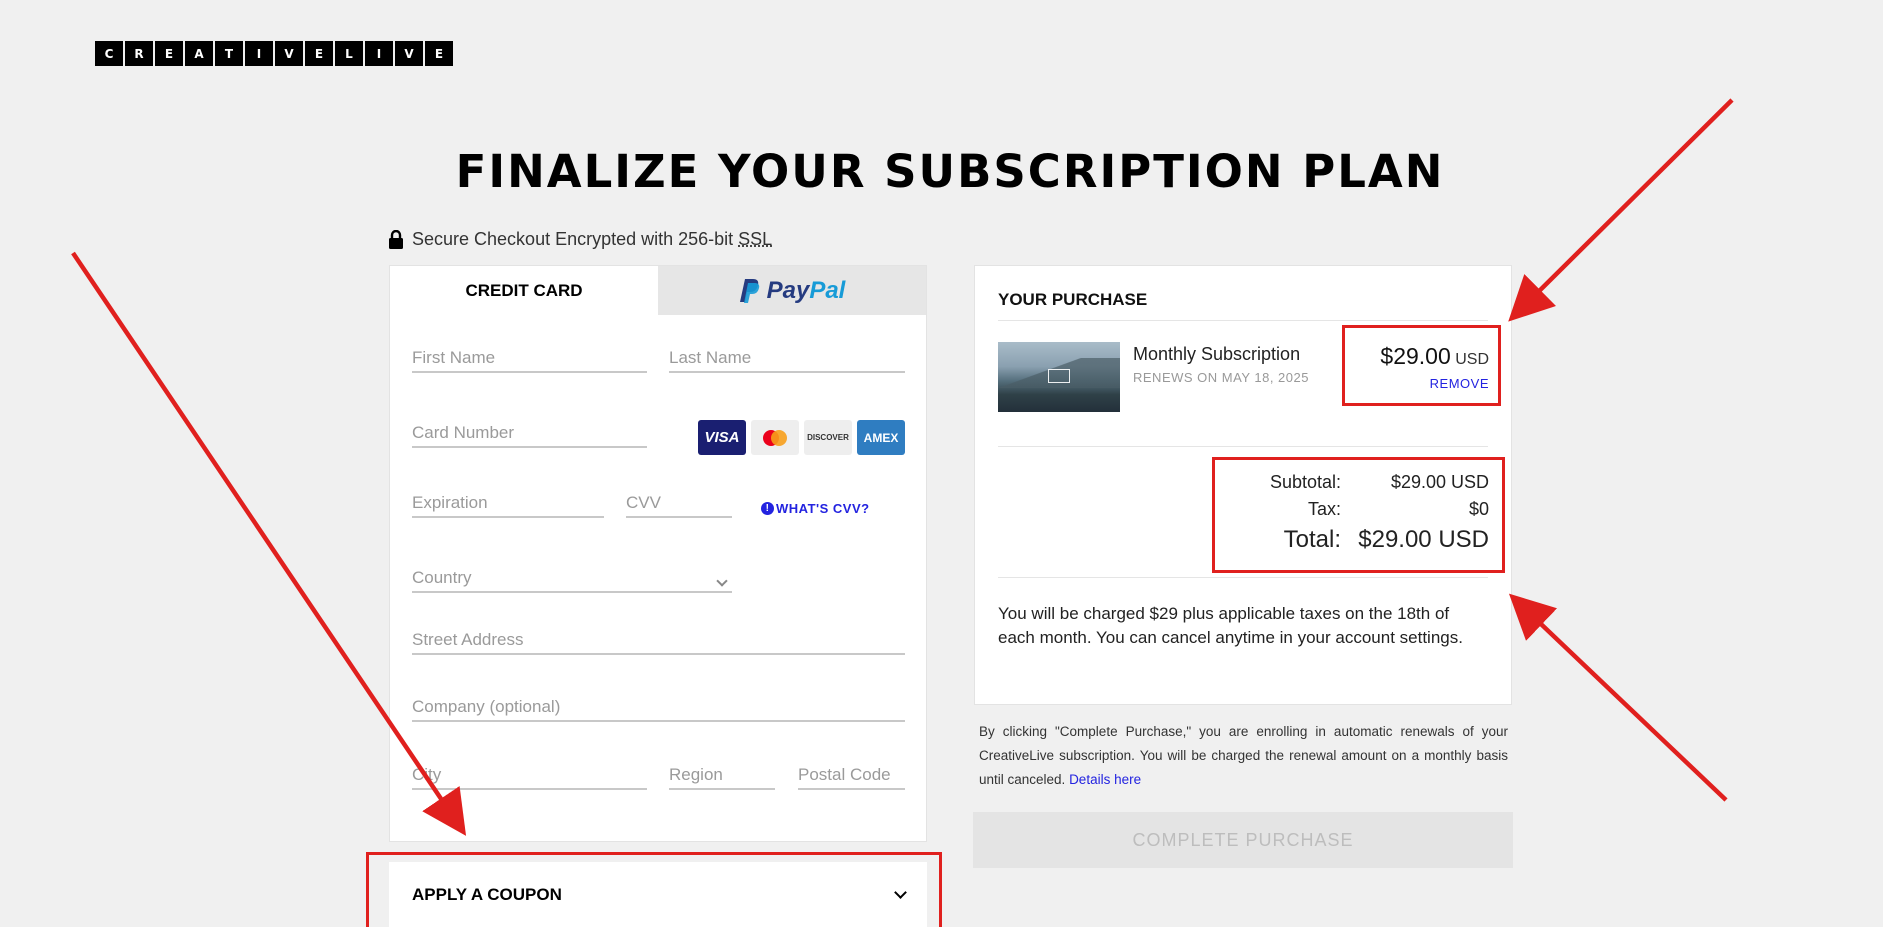 Image resolution: width=1883 pixels, height=927 pixels. What do you see at coordinates (269, 543) in the screenshot?
I see `arrow-to-coupon` at bounding box center [269, 543].